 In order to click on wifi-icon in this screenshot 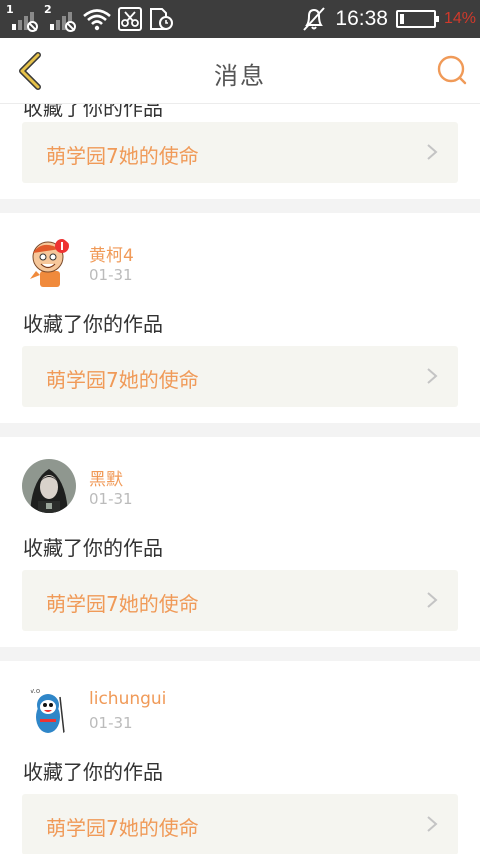, I will do `click(97, 20)`.